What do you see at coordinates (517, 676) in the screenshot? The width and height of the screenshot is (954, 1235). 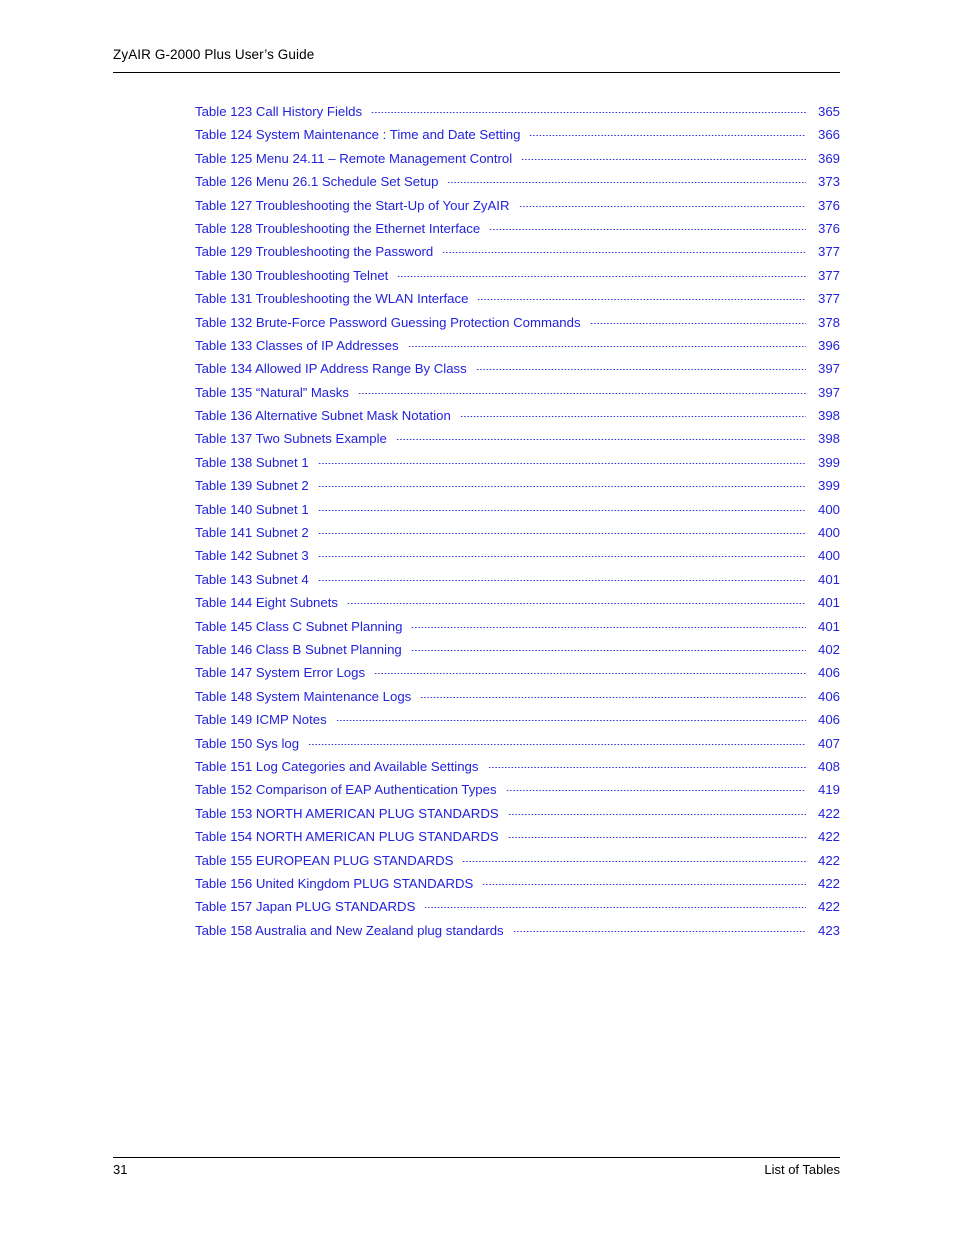 I see `toc-entry: Table 147 System Error Logs 406` at bounding box center [517, 676].